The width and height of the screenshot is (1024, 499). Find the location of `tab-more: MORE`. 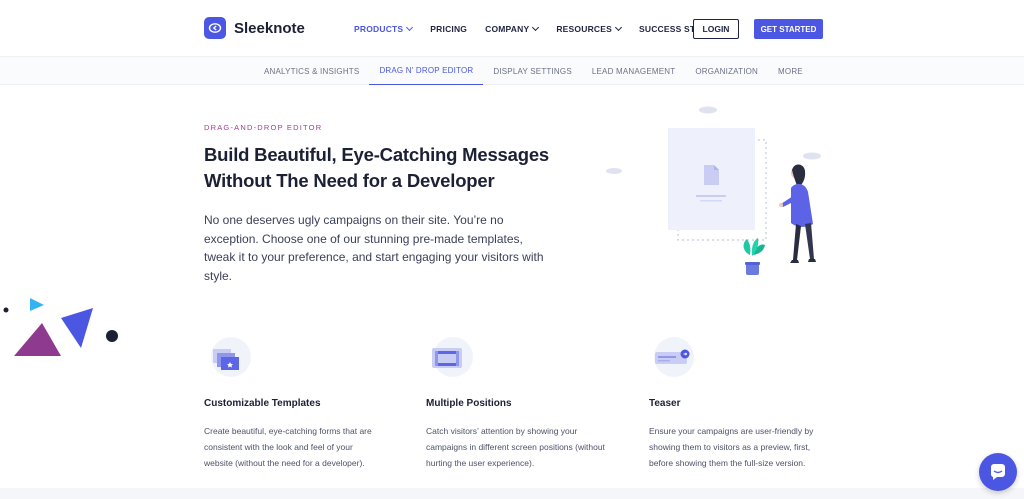

tab-more: MORE is located at coordinates (790, 71).